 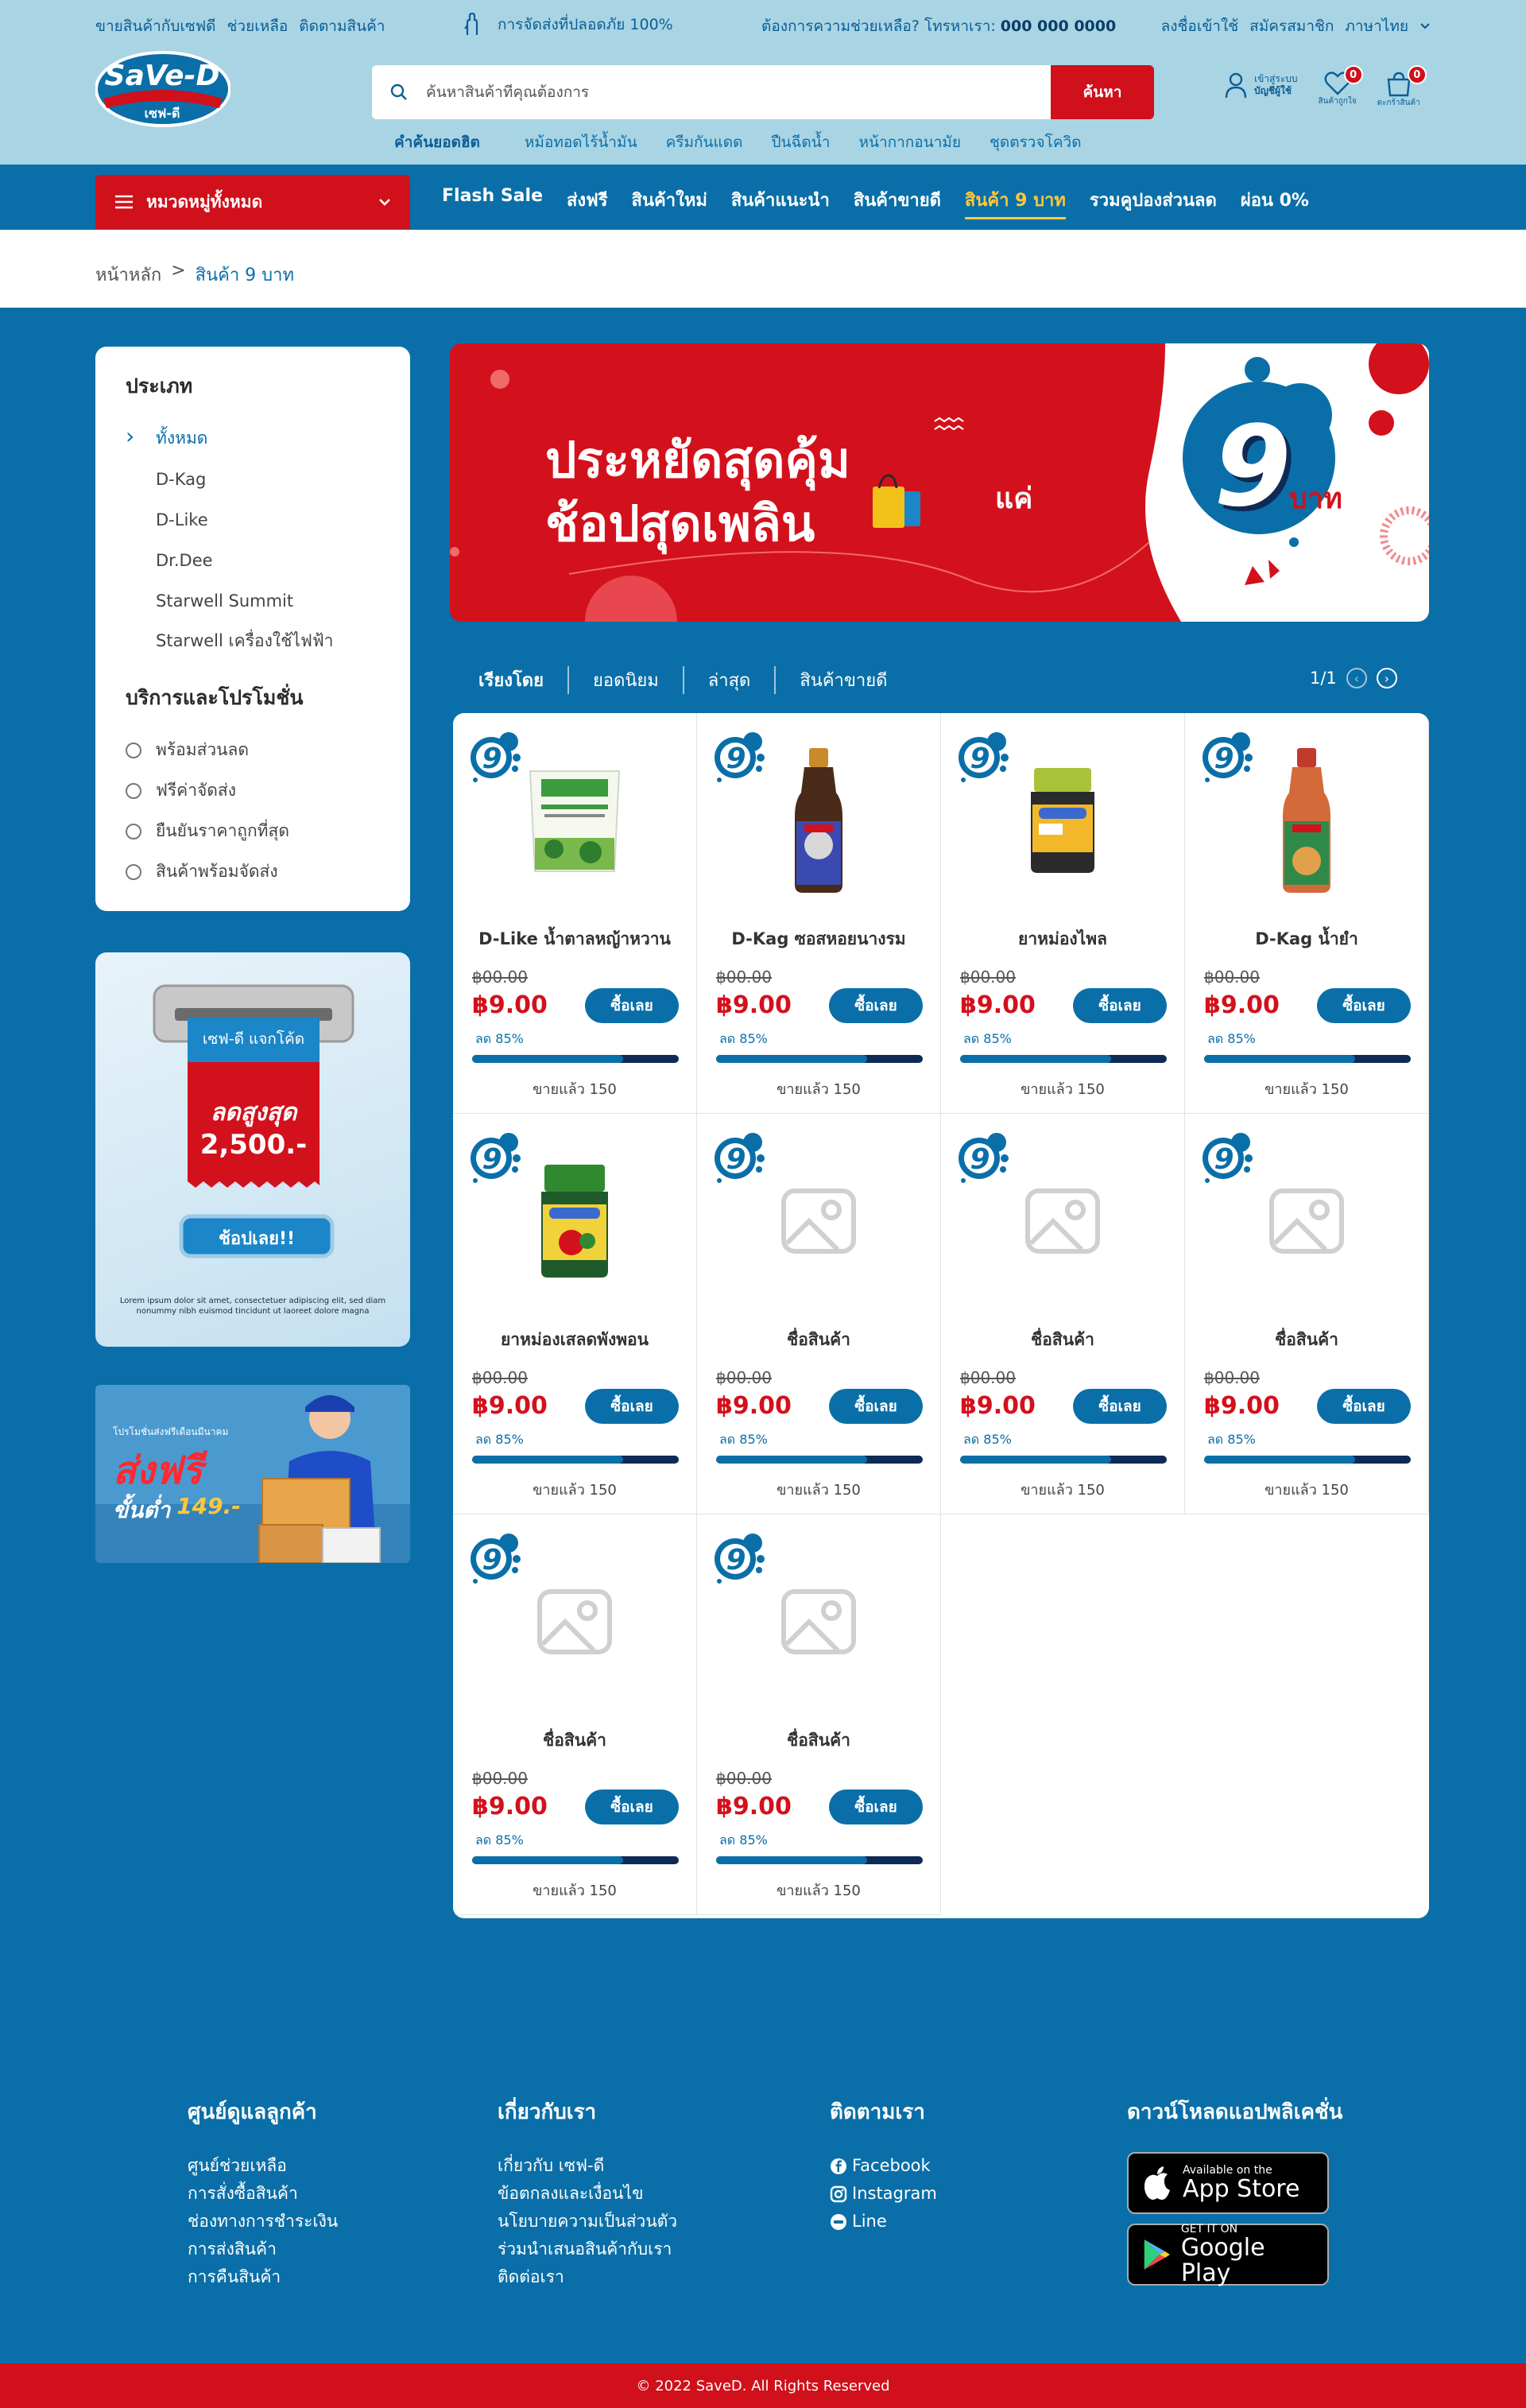 I want to click on nav-free-shipping: ส่งฟรี, so click(x=587, y=202).